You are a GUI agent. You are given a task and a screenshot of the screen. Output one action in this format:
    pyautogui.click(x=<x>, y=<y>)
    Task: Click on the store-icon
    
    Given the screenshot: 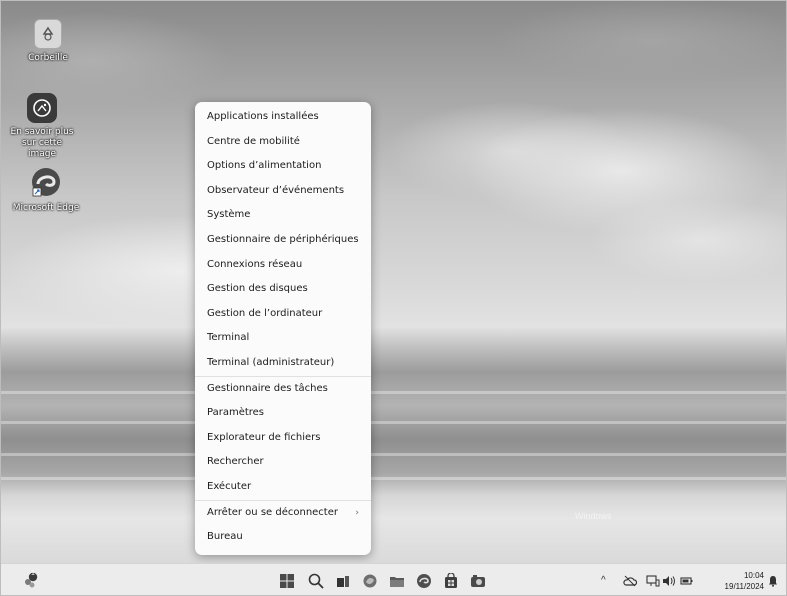 What is the action you would take?
    pyautogui.click(x=451, y=580)
    